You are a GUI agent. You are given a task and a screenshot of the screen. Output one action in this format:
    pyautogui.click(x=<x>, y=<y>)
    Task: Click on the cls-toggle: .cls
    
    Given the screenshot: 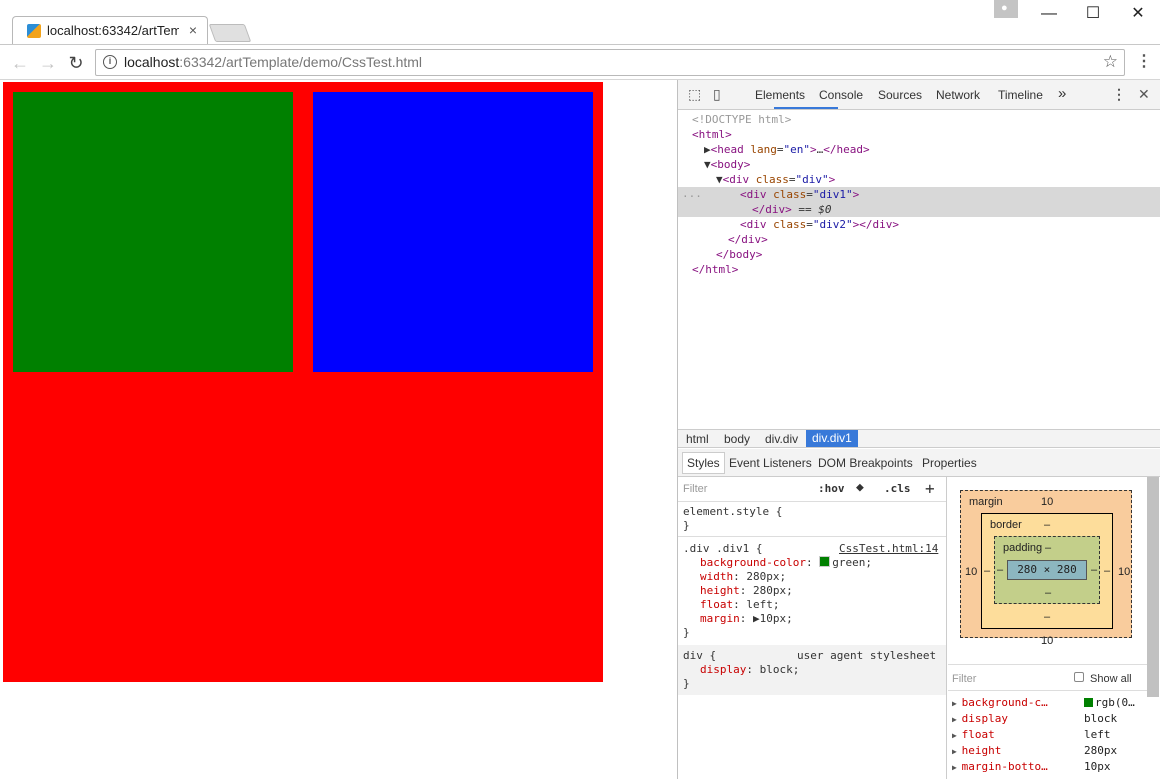 What is the action you would take?
    pyautogui.click(x=897, y=488)
    